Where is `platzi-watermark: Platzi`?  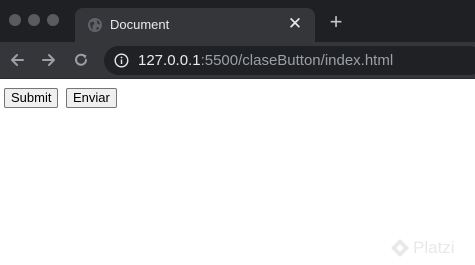
platzi-watermark: Platzi is located at coordinates (432, 248).